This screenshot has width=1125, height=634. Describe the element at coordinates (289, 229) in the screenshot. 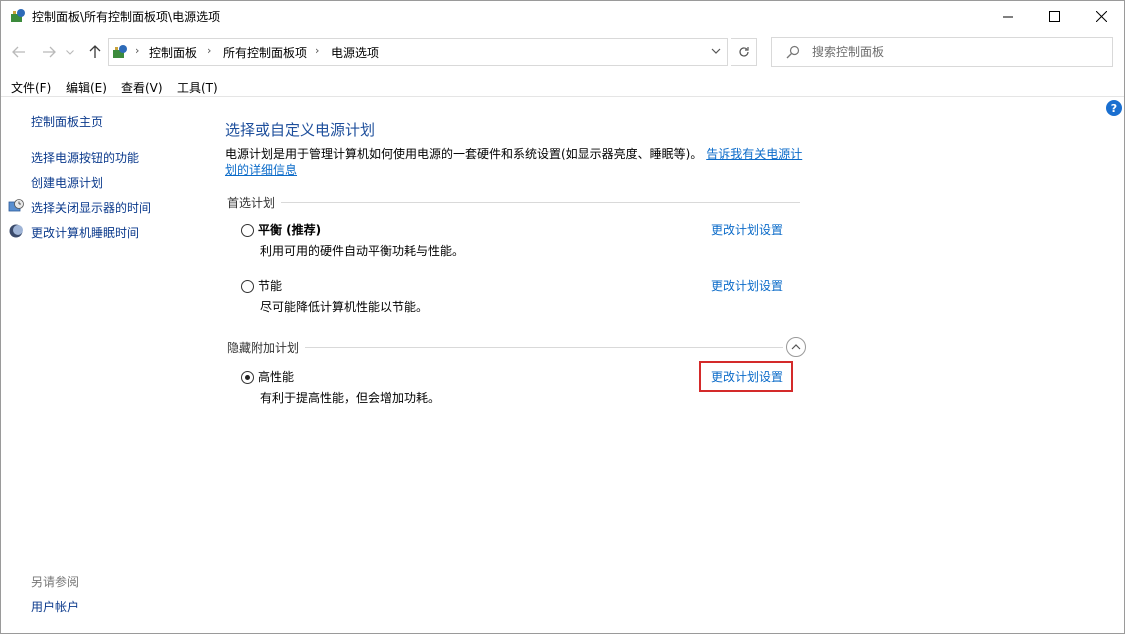

I see `plan-name-balanced: 平衡 (推荐)` at that location.